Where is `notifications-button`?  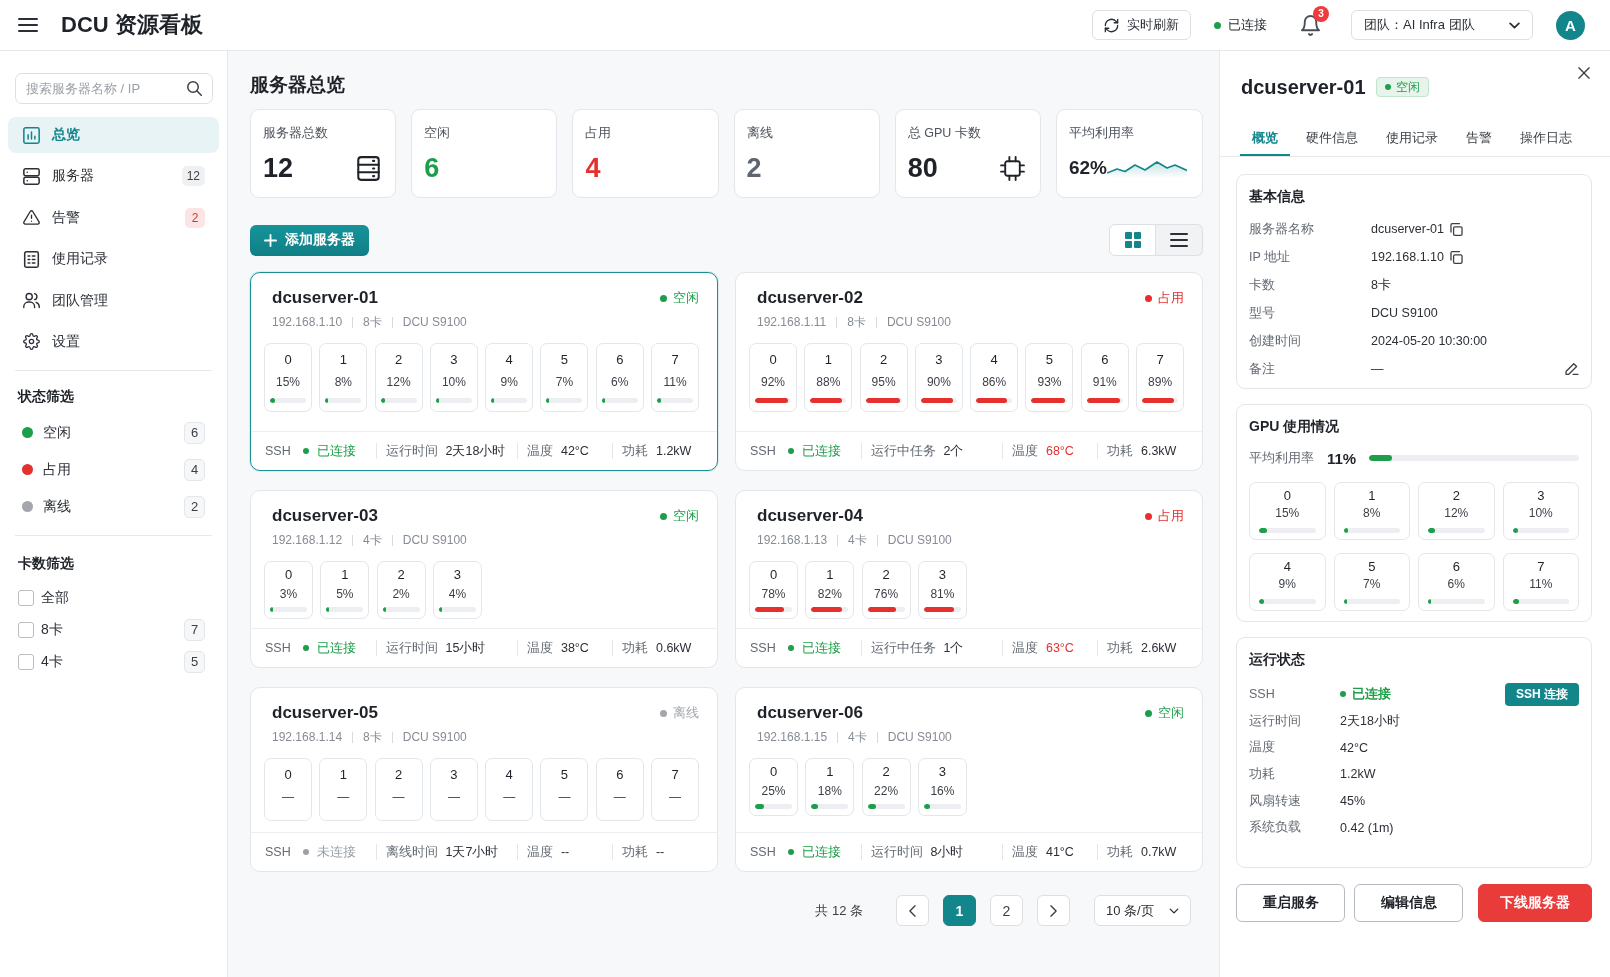
notifications-button is located at coordinates (1310, 25).